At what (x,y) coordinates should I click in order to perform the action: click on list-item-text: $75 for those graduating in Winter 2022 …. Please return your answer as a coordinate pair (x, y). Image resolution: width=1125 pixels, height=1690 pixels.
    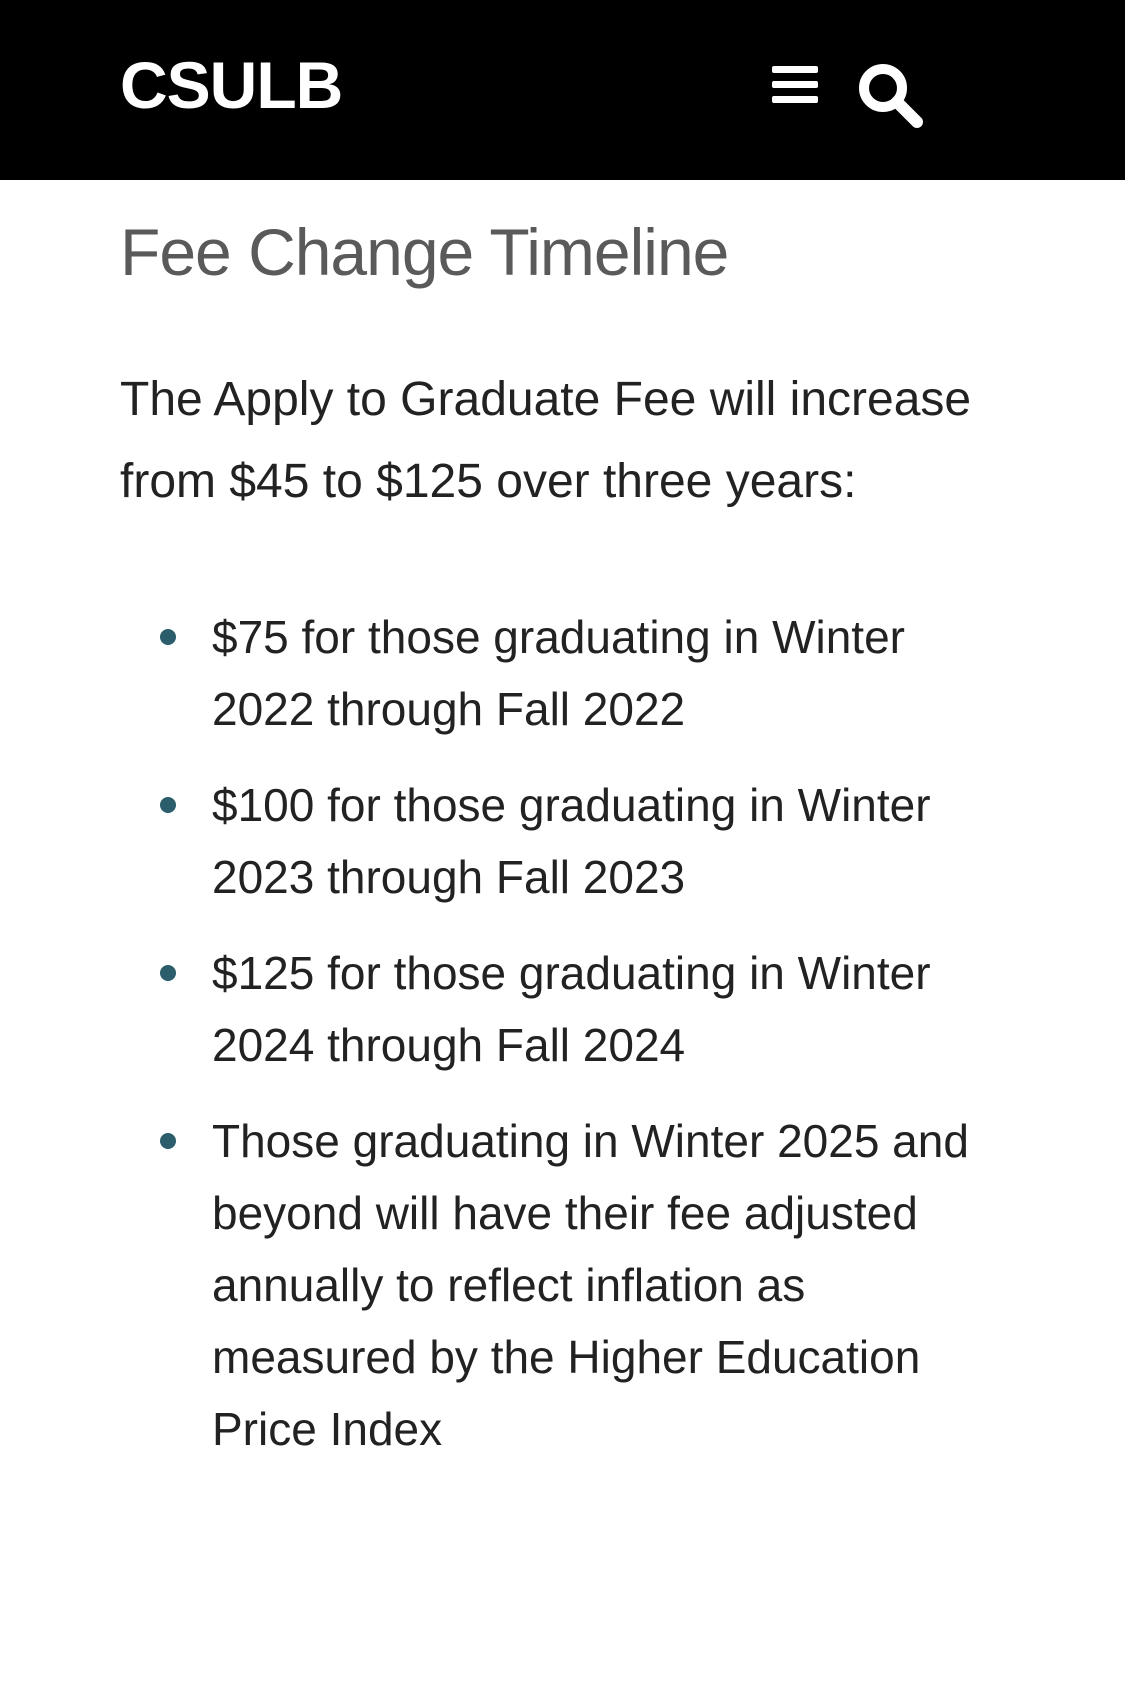
    Looking at the image, I should click on (558, 672).